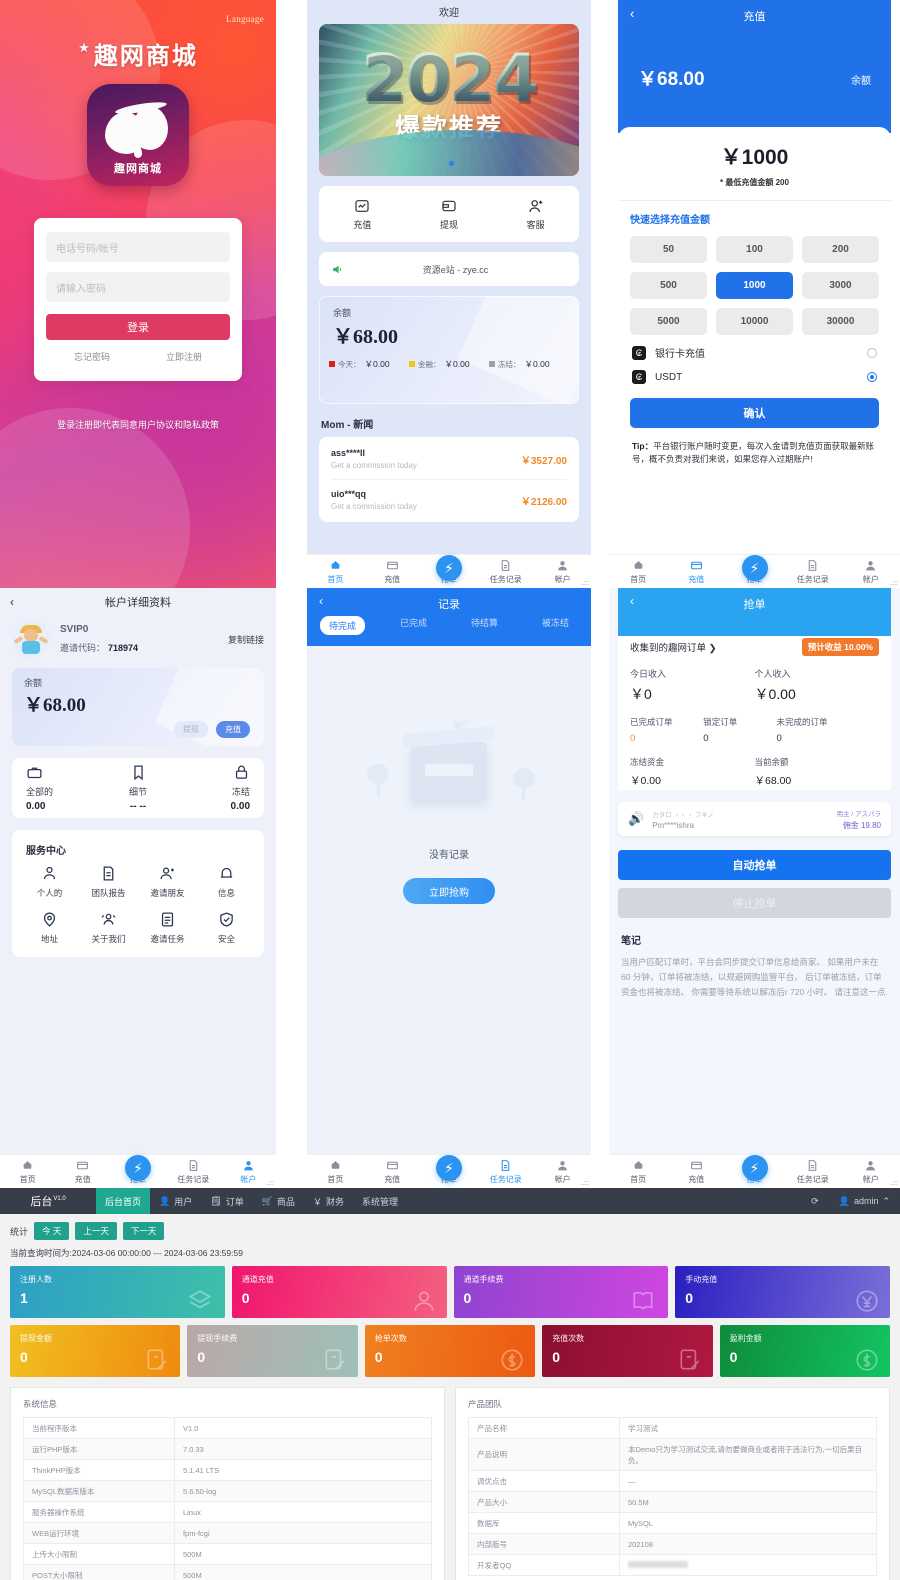 The image size is (900, 1580). Describe the element at coordinates (233, 729) in the screenshot. I see `recharge-button: 充值` at that location.